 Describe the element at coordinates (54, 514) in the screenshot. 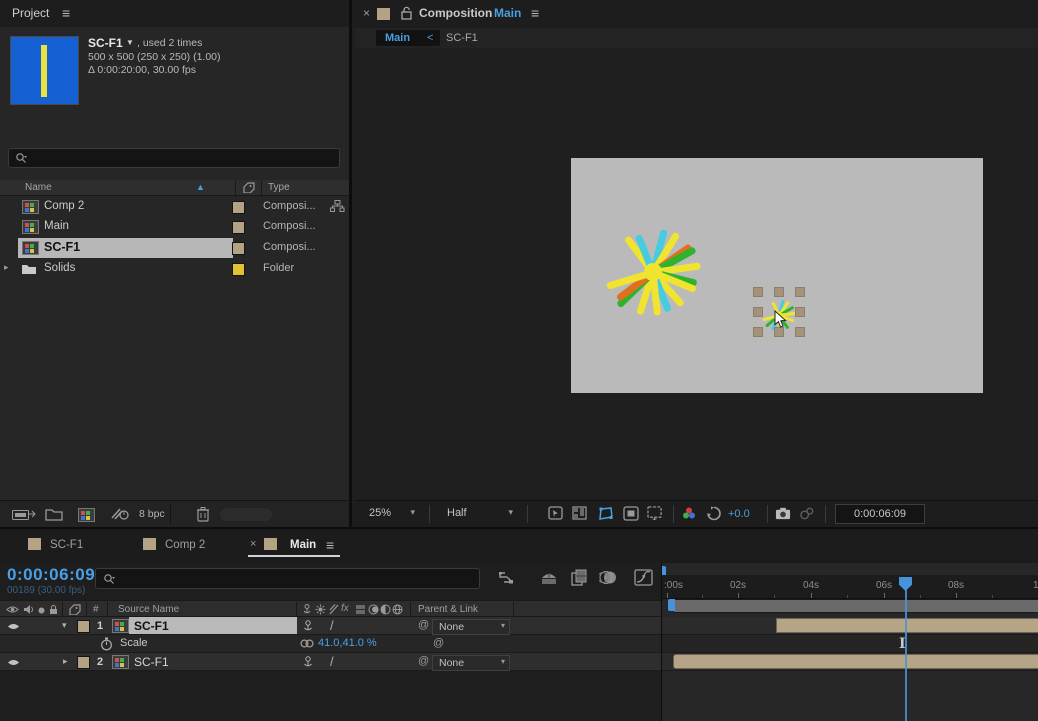

I see `new-folder-icon` at that location.